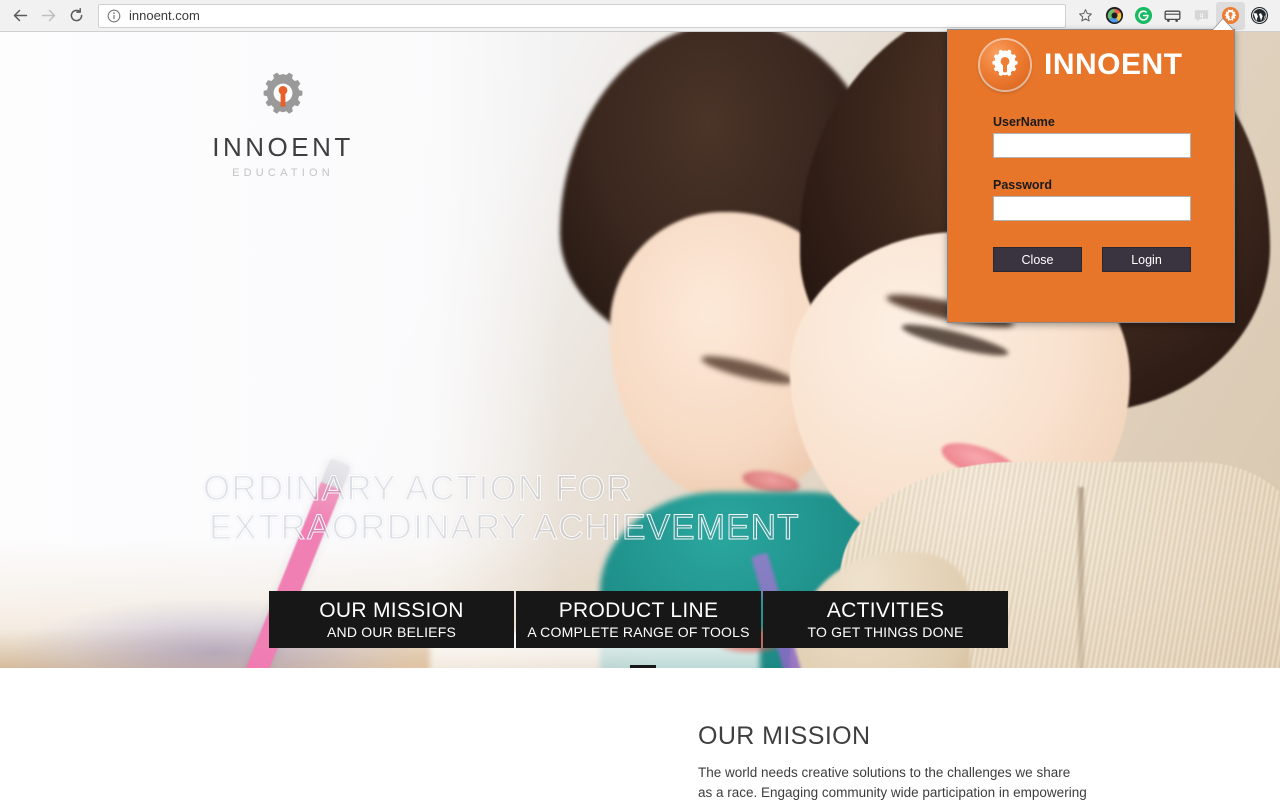 This screenshot has height=800, width=1280. What do you see at coordinates (114, 16) in the screenshot?
I see `site-info-icon` at bounding box center [114, 16].